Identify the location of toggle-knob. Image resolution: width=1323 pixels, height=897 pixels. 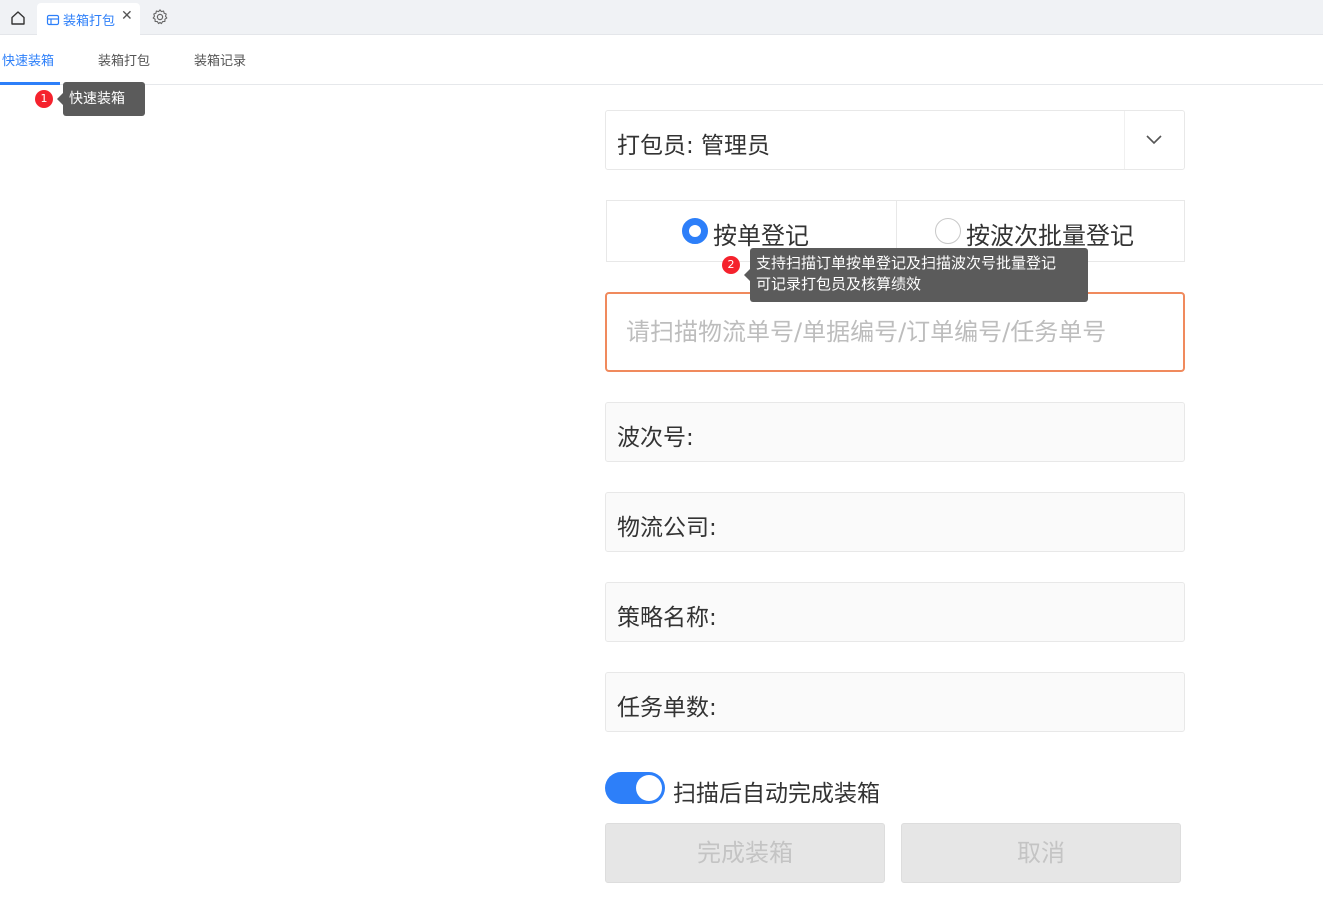
(649, 788).